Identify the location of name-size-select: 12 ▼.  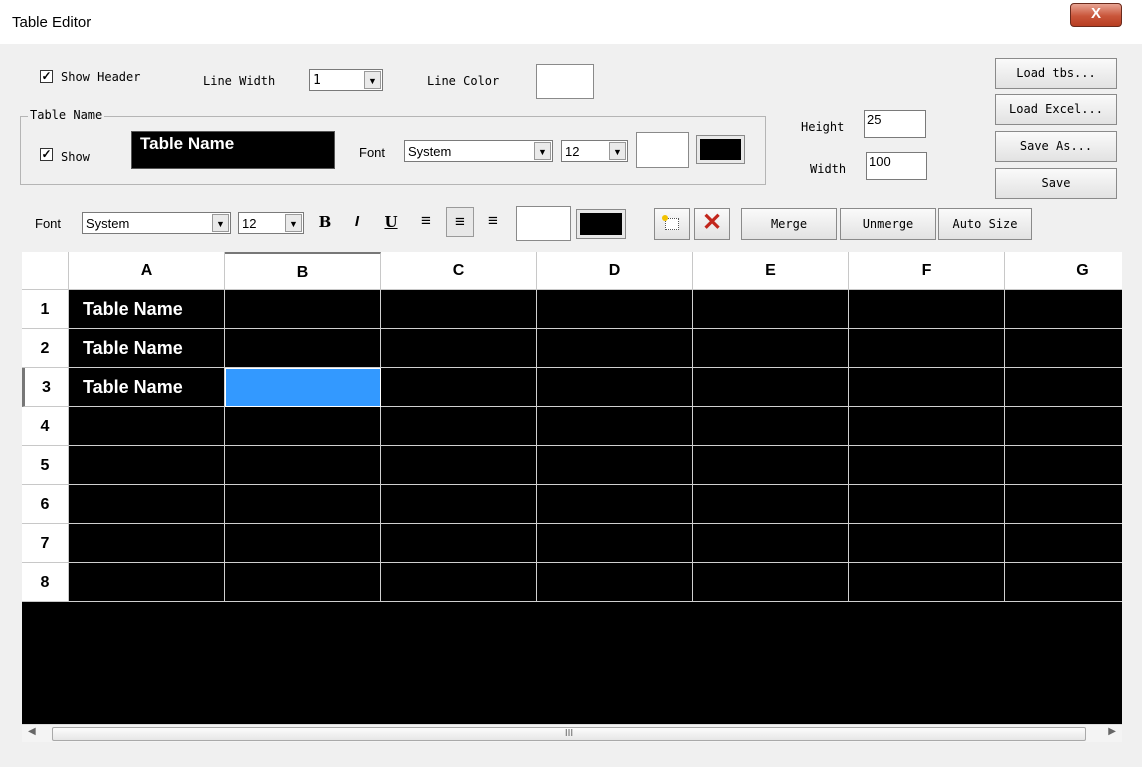
(594, 151).